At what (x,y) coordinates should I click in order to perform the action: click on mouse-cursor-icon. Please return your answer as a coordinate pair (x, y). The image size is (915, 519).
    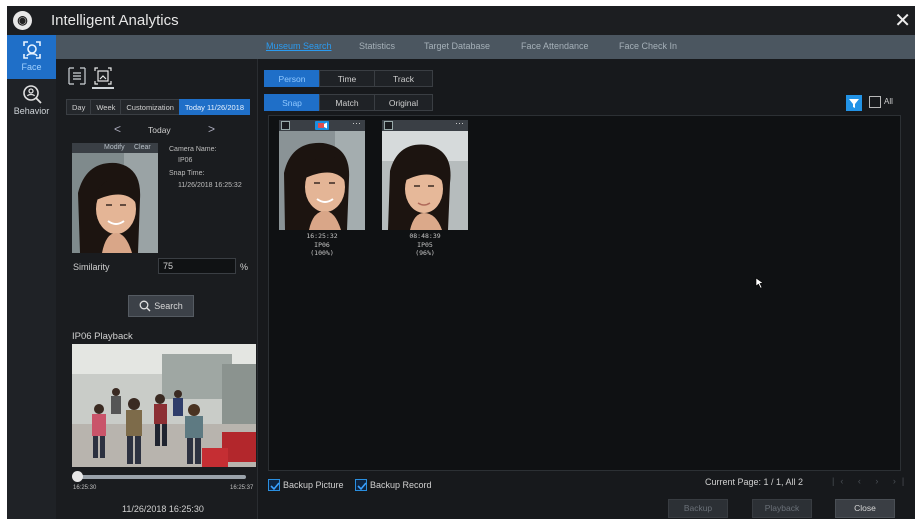
    Looking at the image, I should click on (759, 283).